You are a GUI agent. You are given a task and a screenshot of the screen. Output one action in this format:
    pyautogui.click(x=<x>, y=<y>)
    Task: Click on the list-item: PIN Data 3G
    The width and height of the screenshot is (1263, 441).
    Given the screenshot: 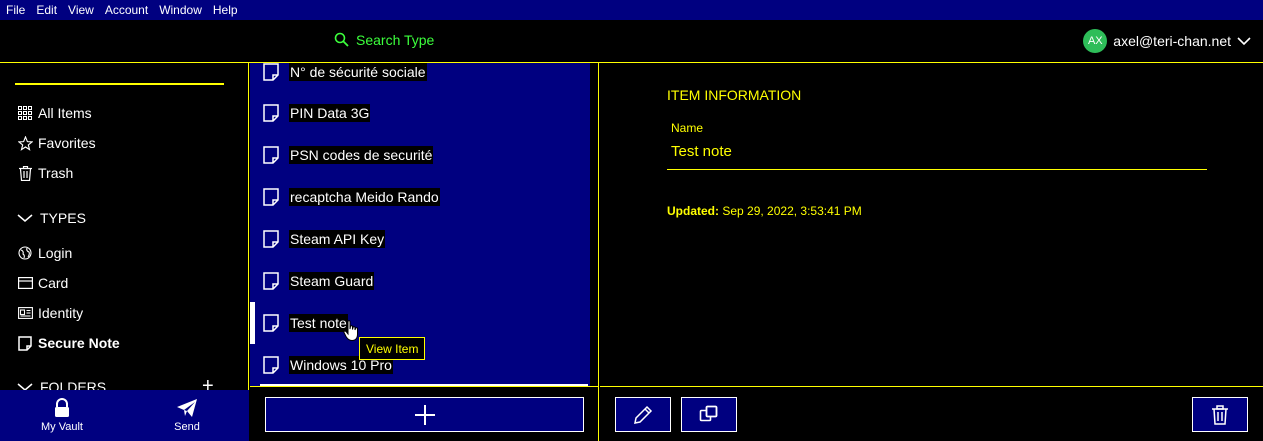 What is the action you would take?
    pyautogui.click(x=420, y=113)
    